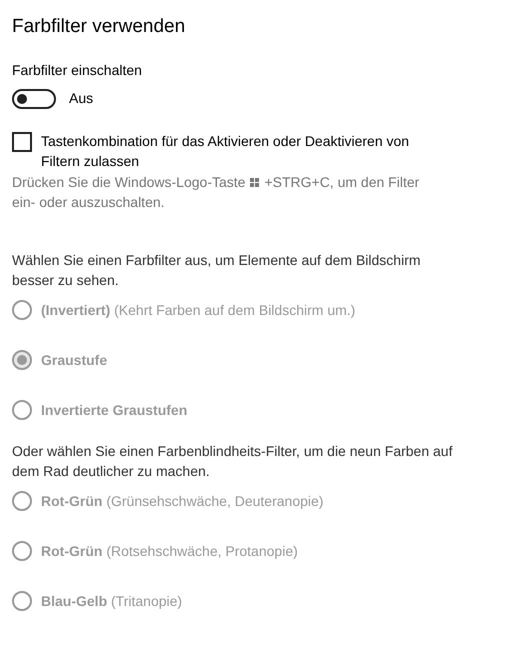 The height and width of the screenshot is (656, 505). What do you see at coordinates (89, 202) in the screenshot?
I see `hint-text: ein- oder auszuschalten.` at bounding box center [89, 202].